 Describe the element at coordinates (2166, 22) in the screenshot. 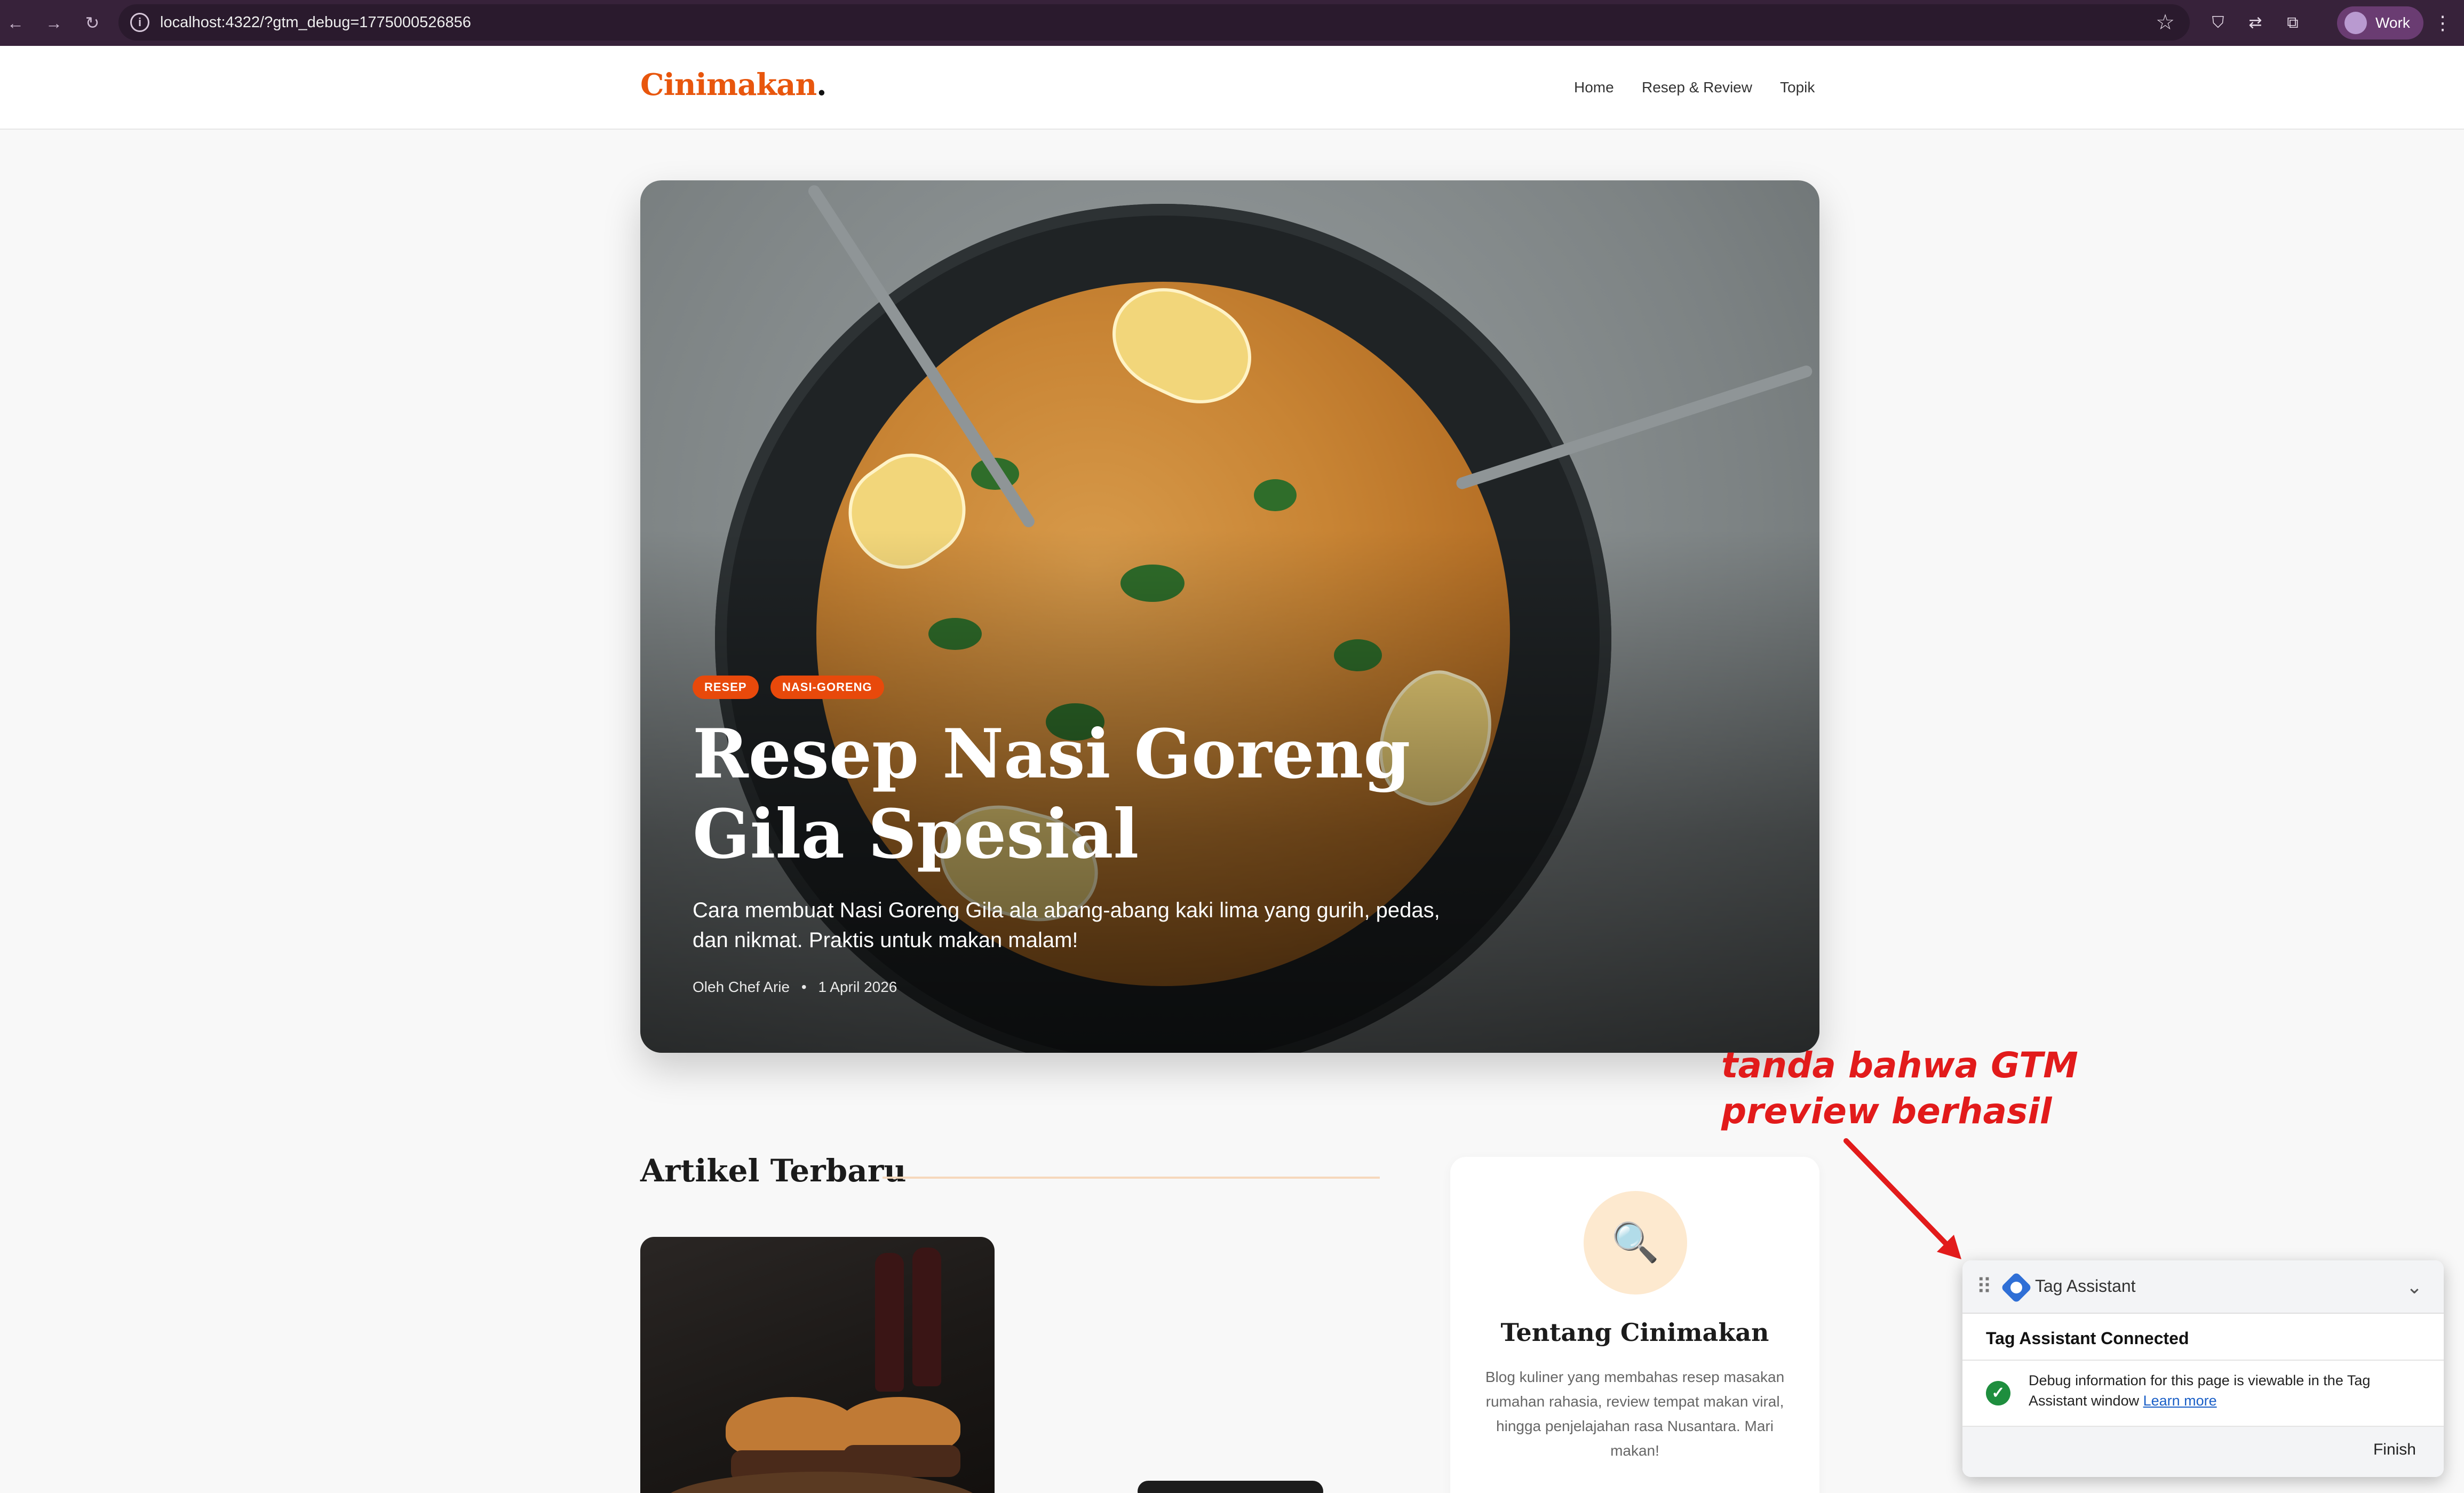

I see `bookmark-star-icon: ☆` at that location.